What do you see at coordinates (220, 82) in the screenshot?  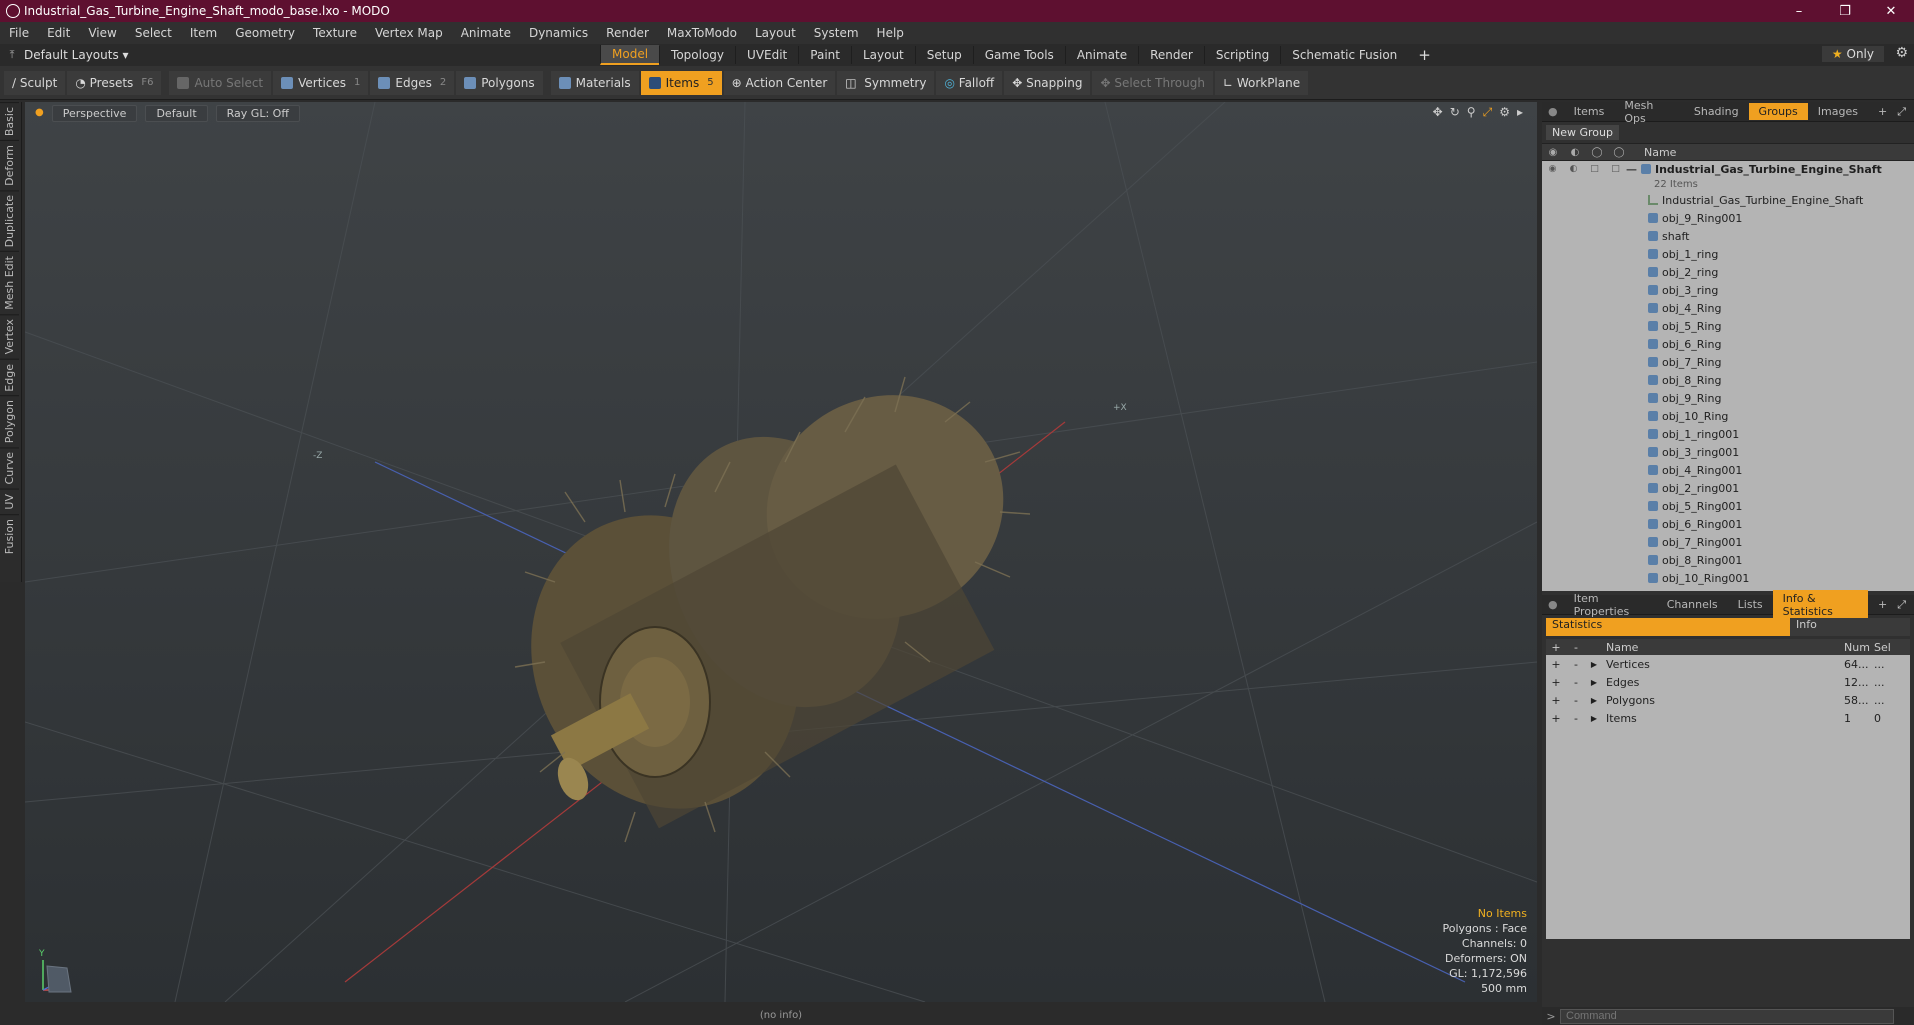 I see `auto-select-button: Auto Select` at bounding box center [220, 82].